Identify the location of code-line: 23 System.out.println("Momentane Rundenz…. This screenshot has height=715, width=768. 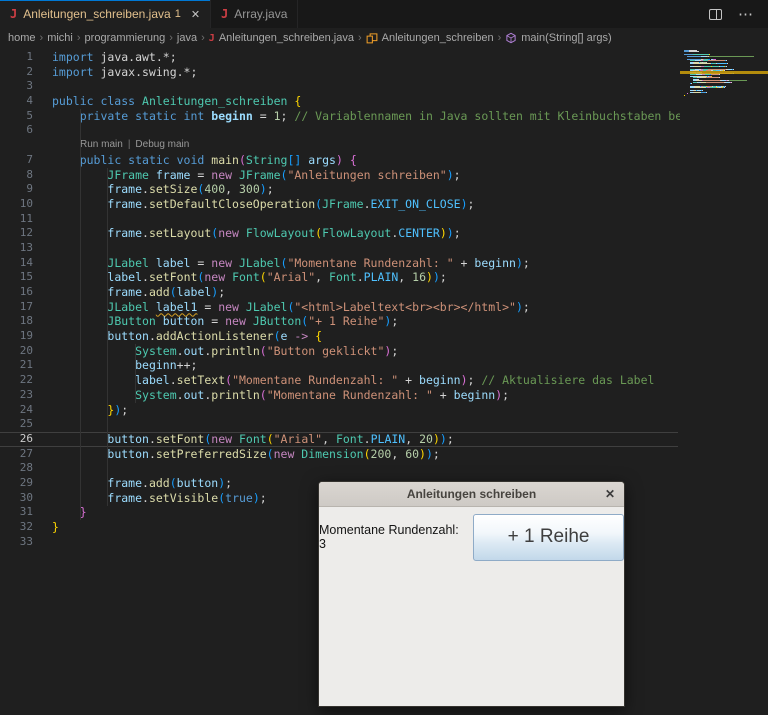
(340, 395).